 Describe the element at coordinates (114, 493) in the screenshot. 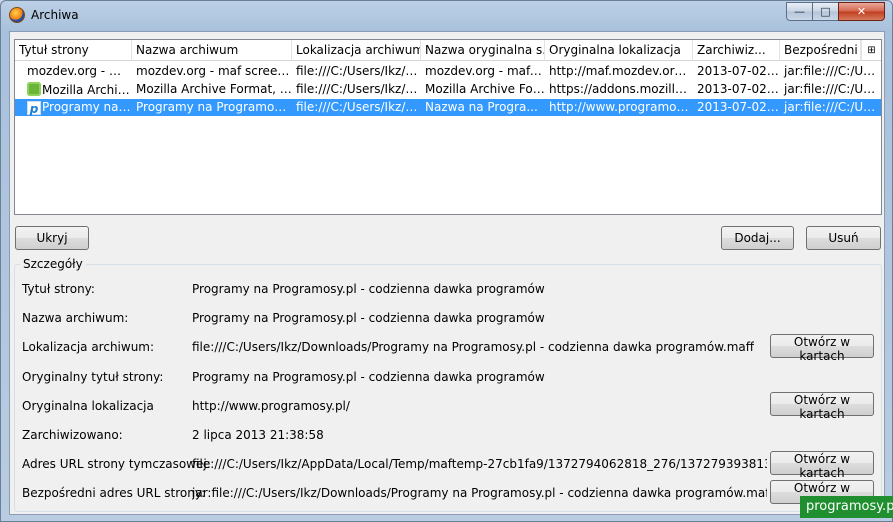

I see `detail-label-direct-url: Bezpośredni adres URL strony:` at that location.